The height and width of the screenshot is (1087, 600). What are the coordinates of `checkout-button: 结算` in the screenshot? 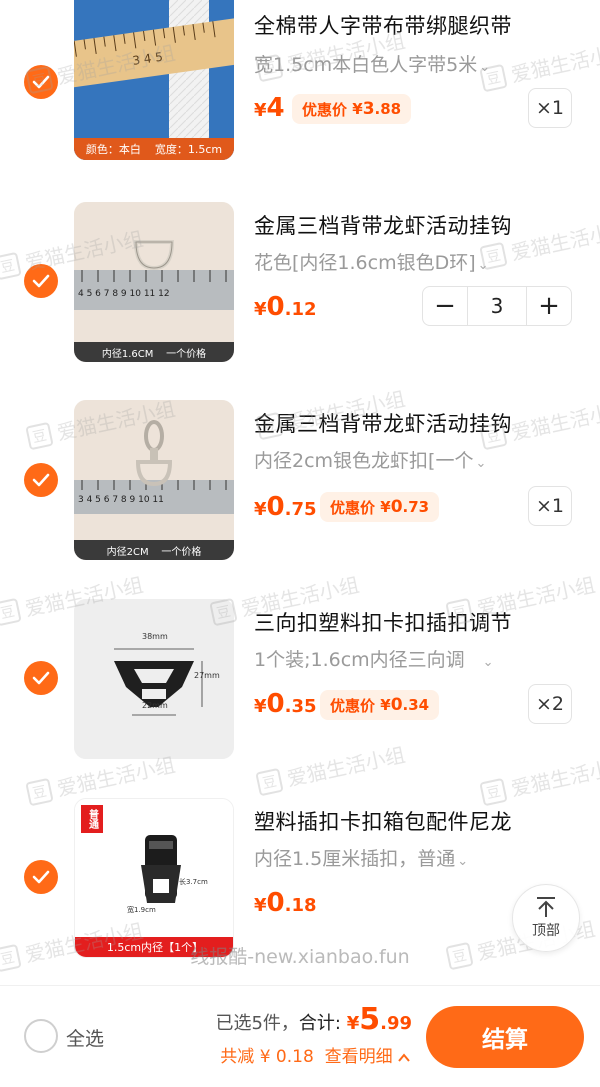 It's located at (505, 1037).